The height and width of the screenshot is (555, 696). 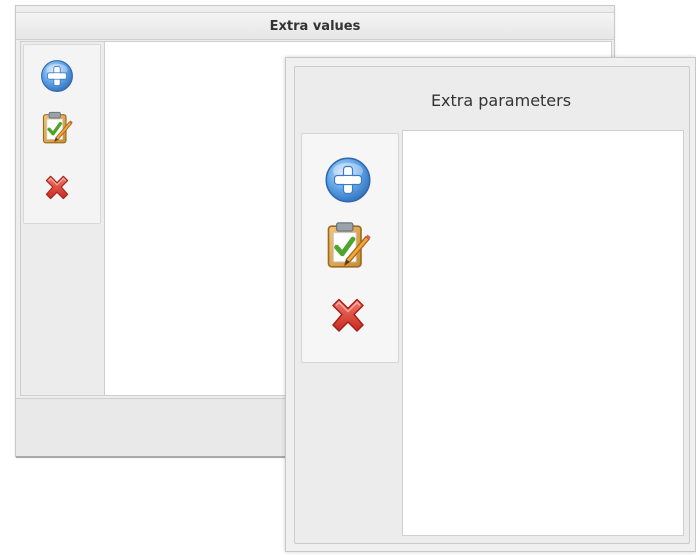 I want to click on extra-parameters-toolbar, so click(x=350, y=248).